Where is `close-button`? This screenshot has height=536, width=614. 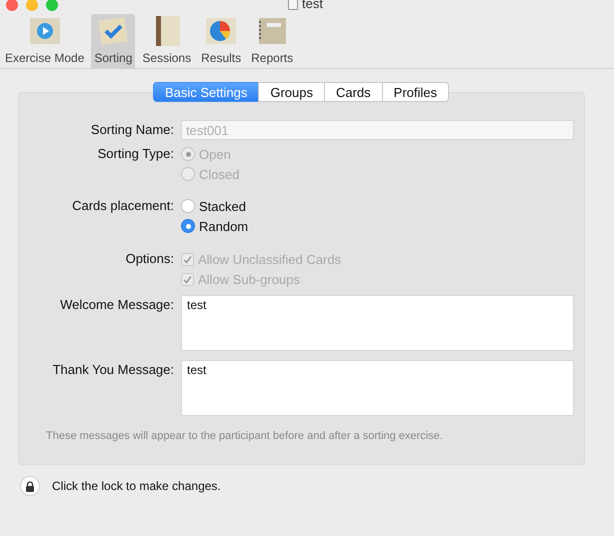
close-button is located at coordinates (12, 5).